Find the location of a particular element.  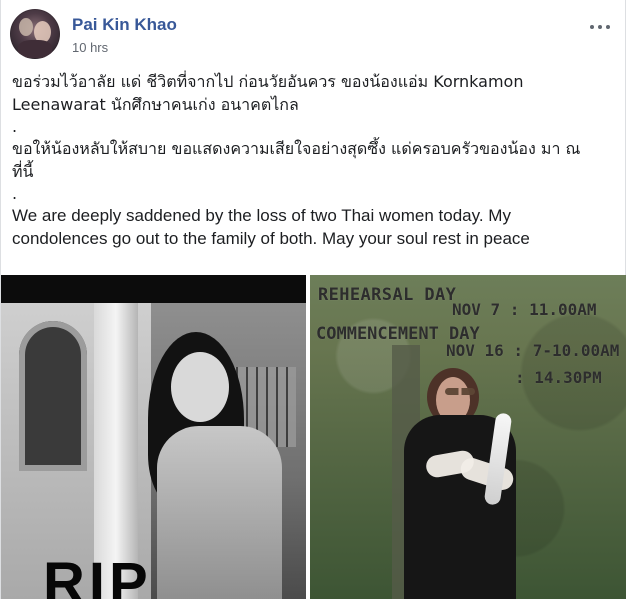

memorial-photo-top-band is located at coordinates (153, 289).